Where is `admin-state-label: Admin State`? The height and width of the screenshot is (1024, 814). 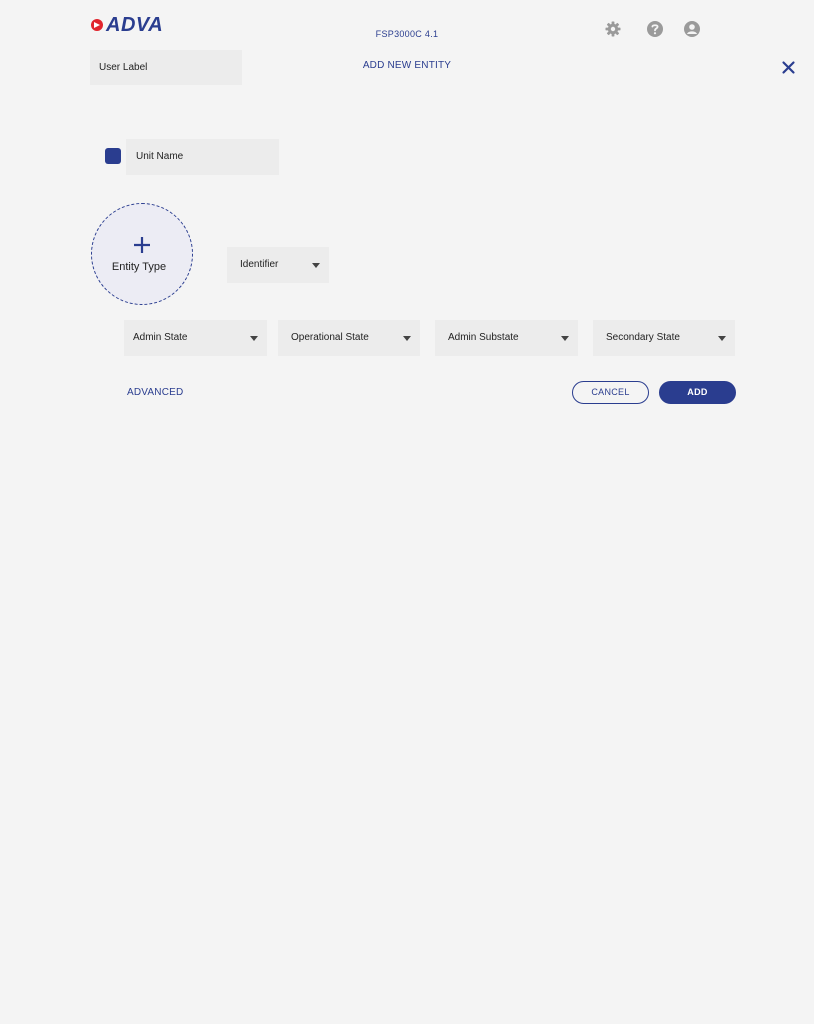
admin-state-label: Admin State is located at coordinates (160, 337).